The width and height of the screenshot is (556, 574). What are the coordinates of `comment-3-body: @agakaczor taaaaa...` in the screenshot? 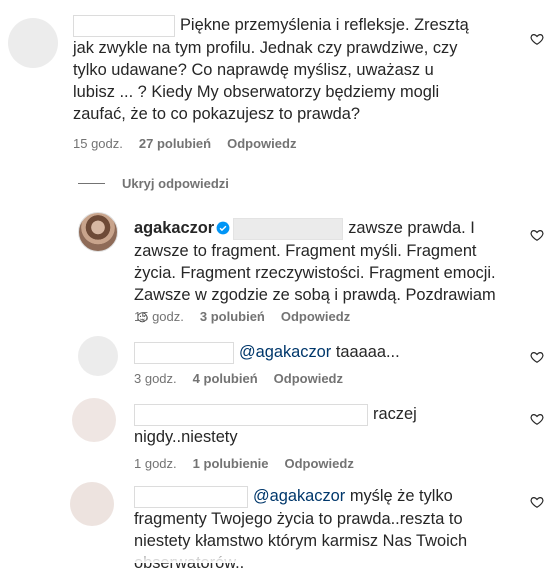 It's located at (324, 352).